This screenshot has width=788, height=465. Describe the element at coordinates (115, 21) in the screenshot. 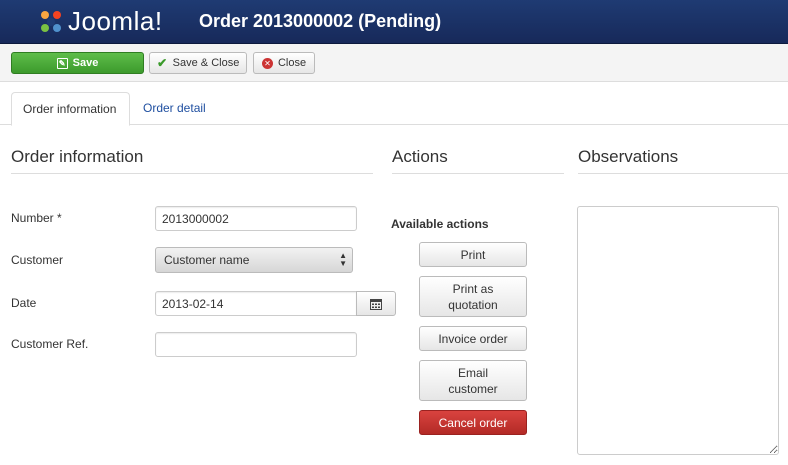

I see `logo-text: Joomla!` at that location.